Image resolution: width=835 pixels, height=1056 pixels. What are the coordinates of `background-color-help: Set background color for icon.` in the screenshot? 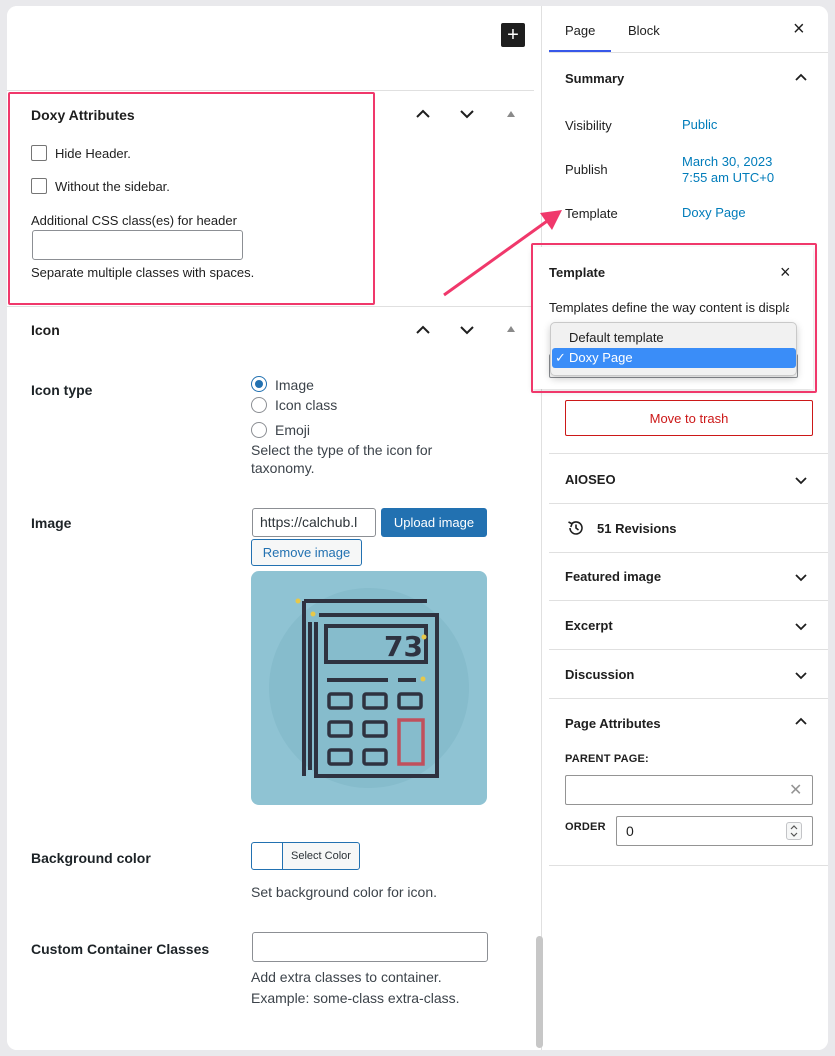 It's located at (344, 892).